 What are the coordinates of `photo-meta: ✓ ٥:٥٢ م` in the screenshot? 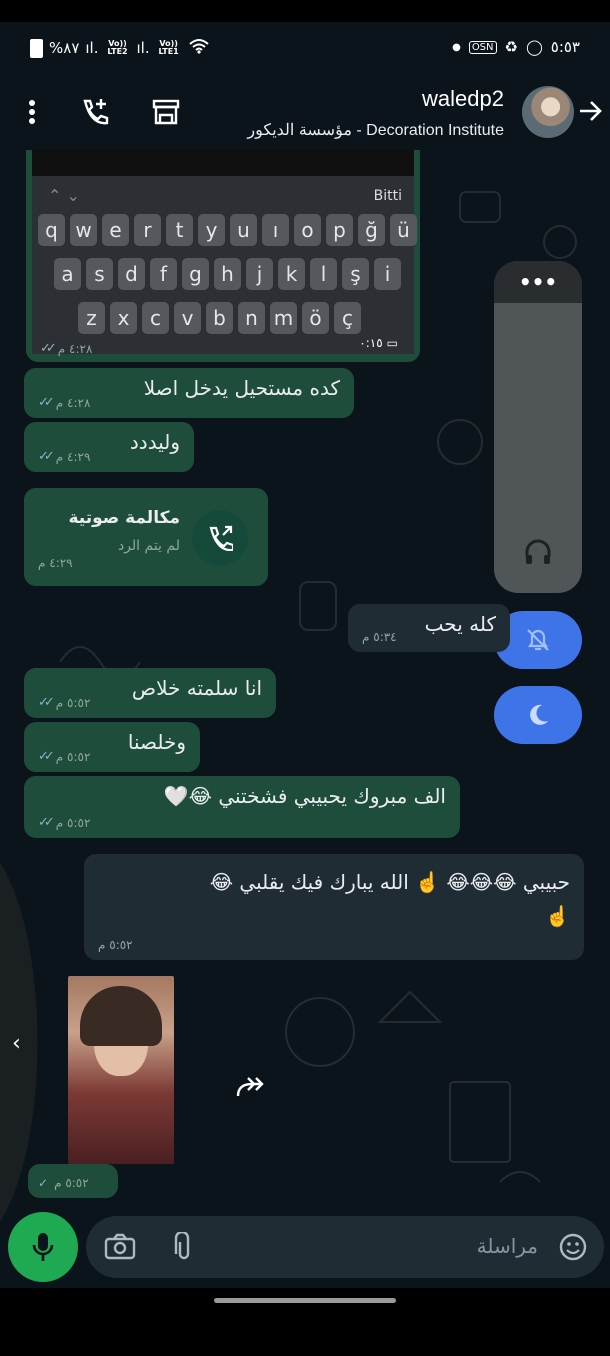 It's located at (73, 1181).